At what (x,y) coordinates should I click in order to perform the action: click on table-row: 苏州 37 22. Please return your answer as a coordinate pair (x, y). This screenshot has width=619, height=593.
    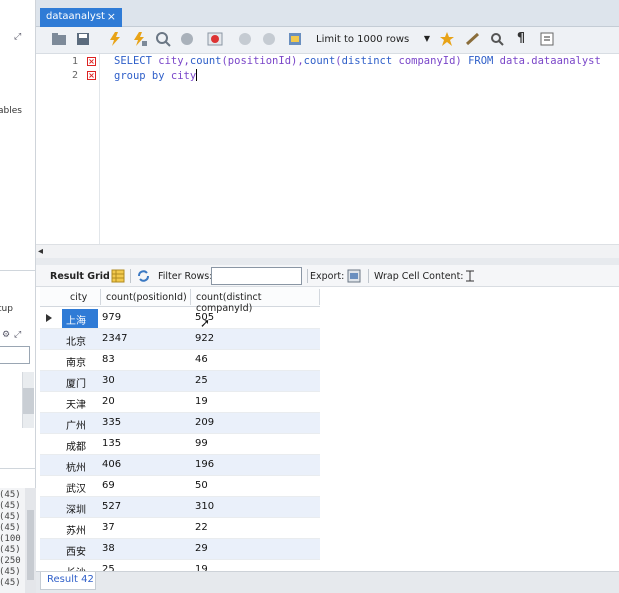
    Looking at the image, I should click on (180, 528).